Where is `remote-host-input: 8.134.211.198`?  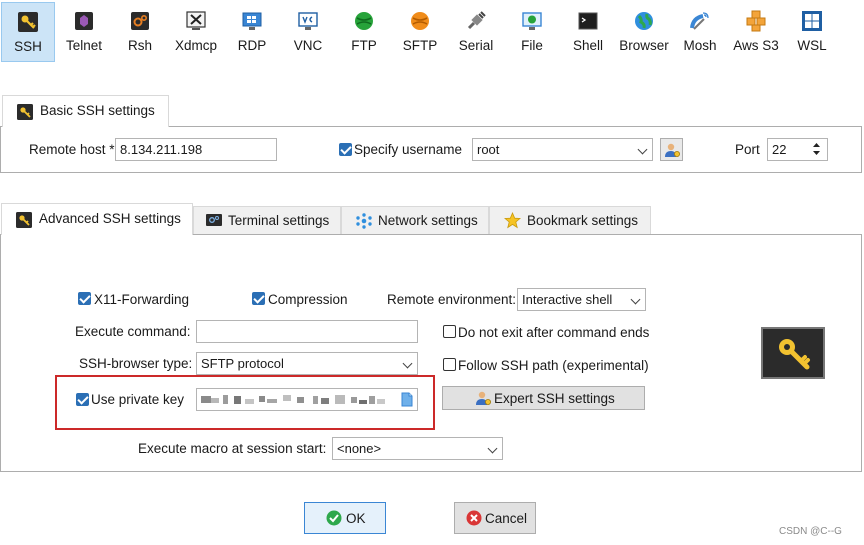 remote-host-input: 8.134.211.198 is located at coordinates (196, 149).